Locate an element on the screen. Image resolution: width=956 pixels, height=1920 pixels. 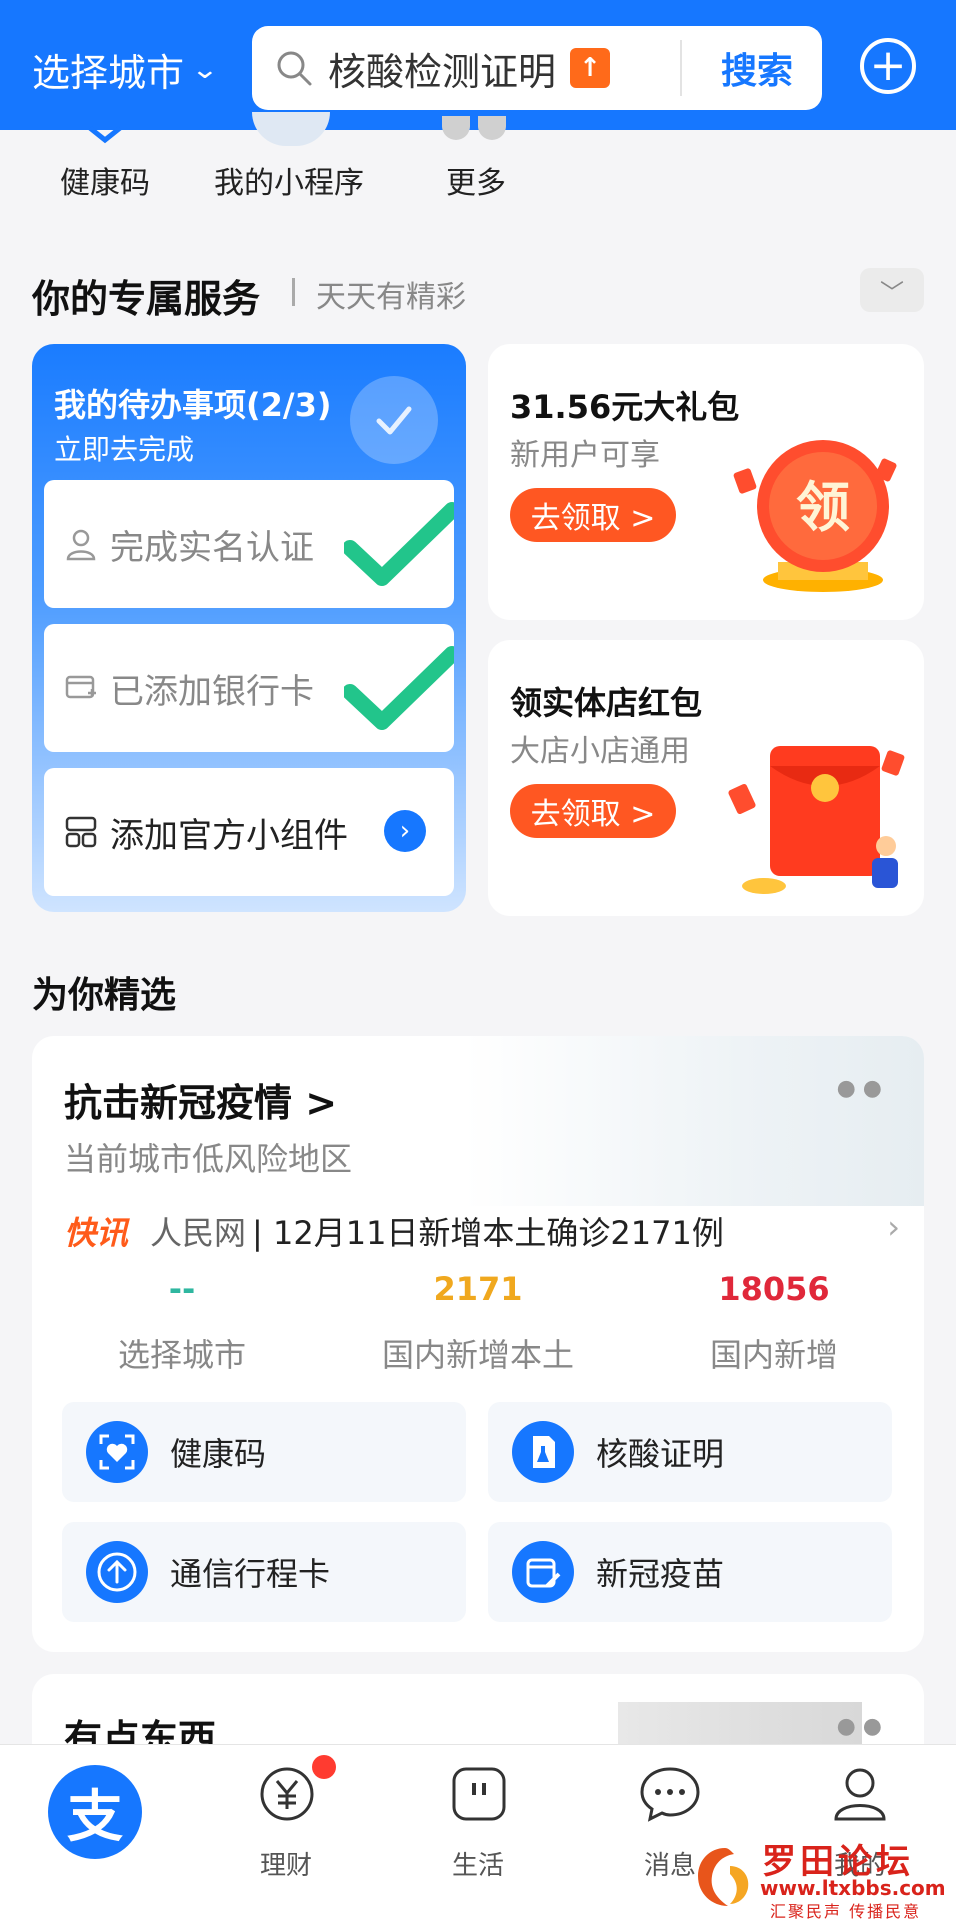
search-icon is located at coordinates (294, 68).